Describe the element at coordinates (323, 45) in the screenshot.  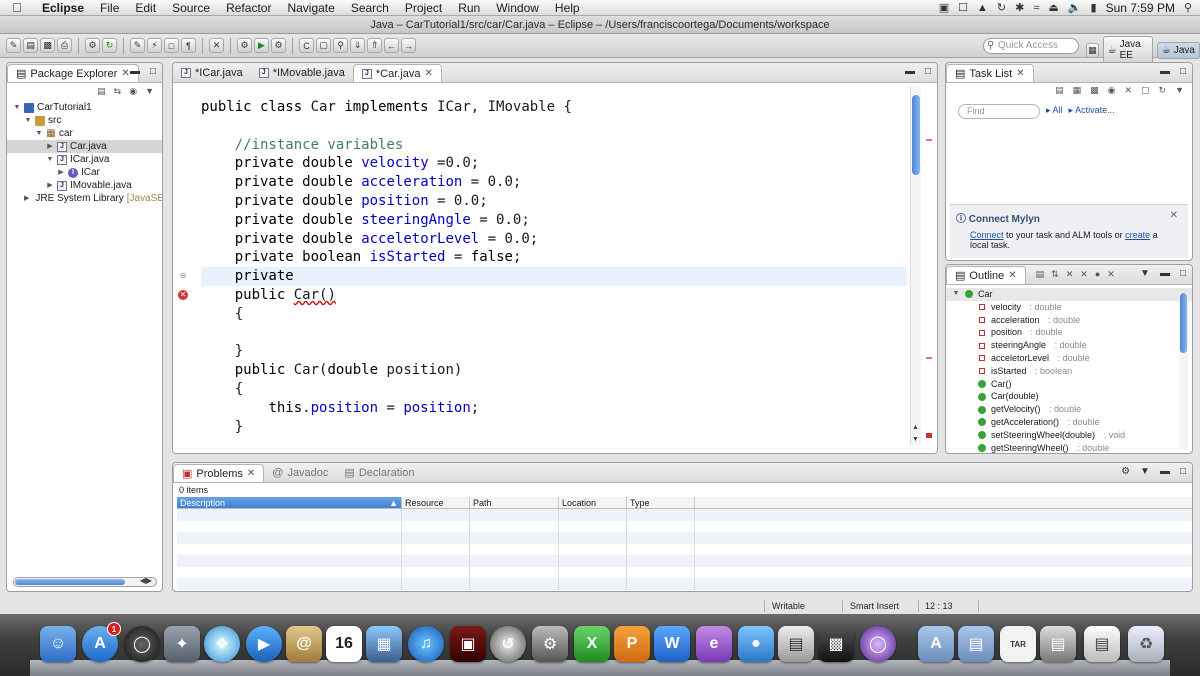
I see `open-type-icon: ▢` at that location.